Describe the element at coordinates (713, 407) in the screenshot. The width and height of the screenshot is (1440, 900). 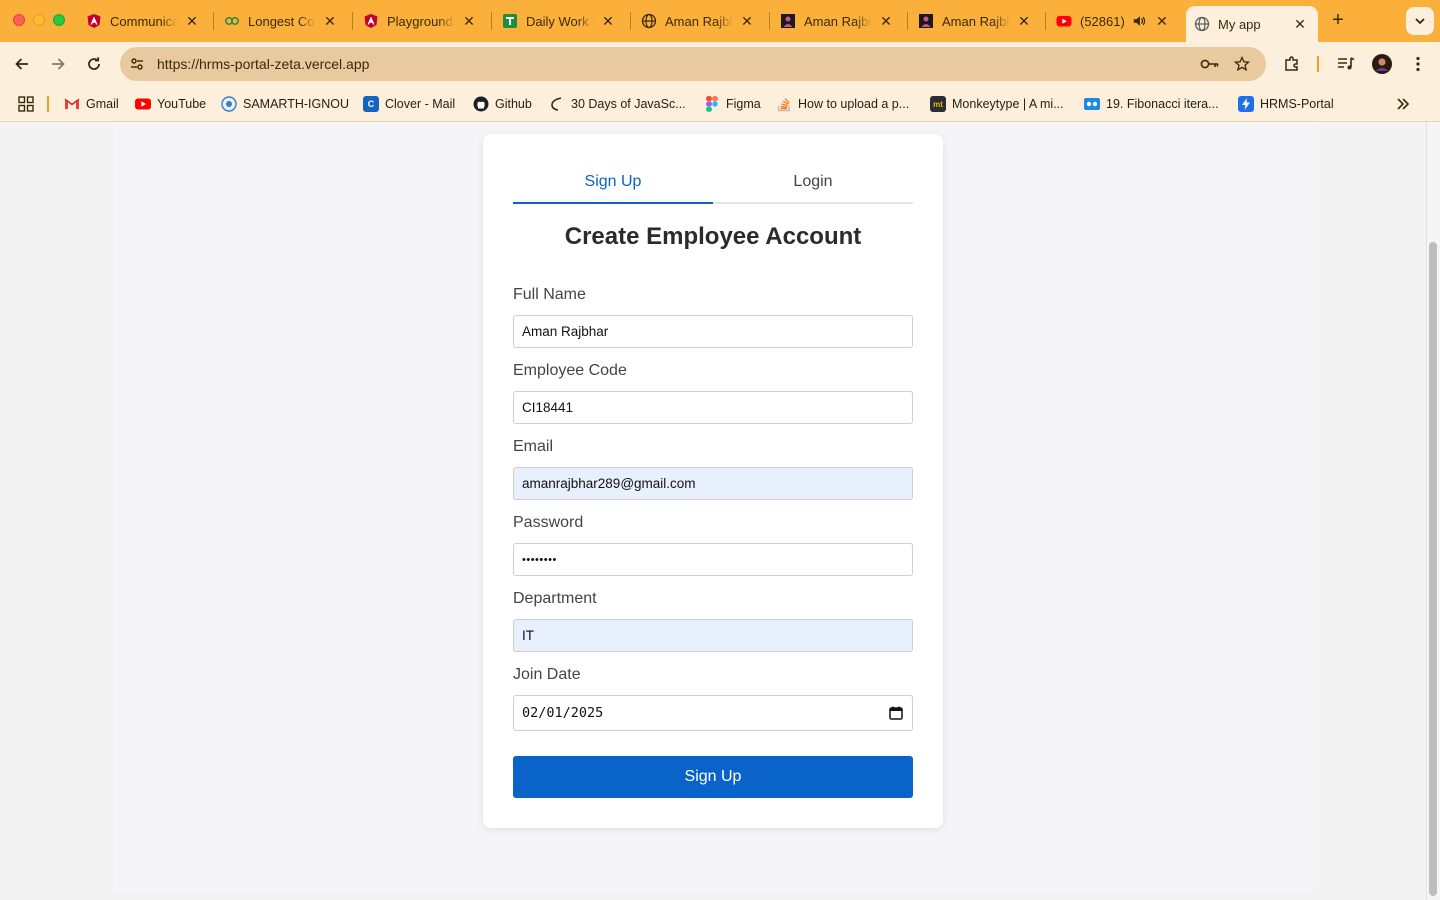
I see `employee-code-input: CI18441` at that location.